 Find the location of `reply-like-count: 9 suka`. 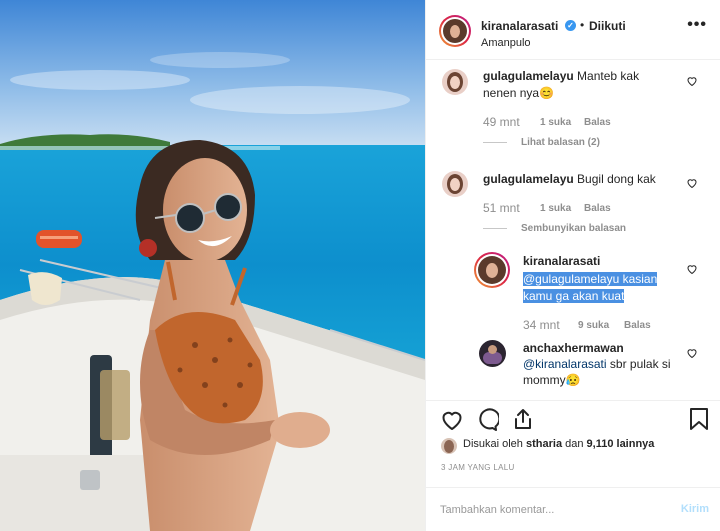

reply-like-count: 9 suka is located at coordinates (593, 325).